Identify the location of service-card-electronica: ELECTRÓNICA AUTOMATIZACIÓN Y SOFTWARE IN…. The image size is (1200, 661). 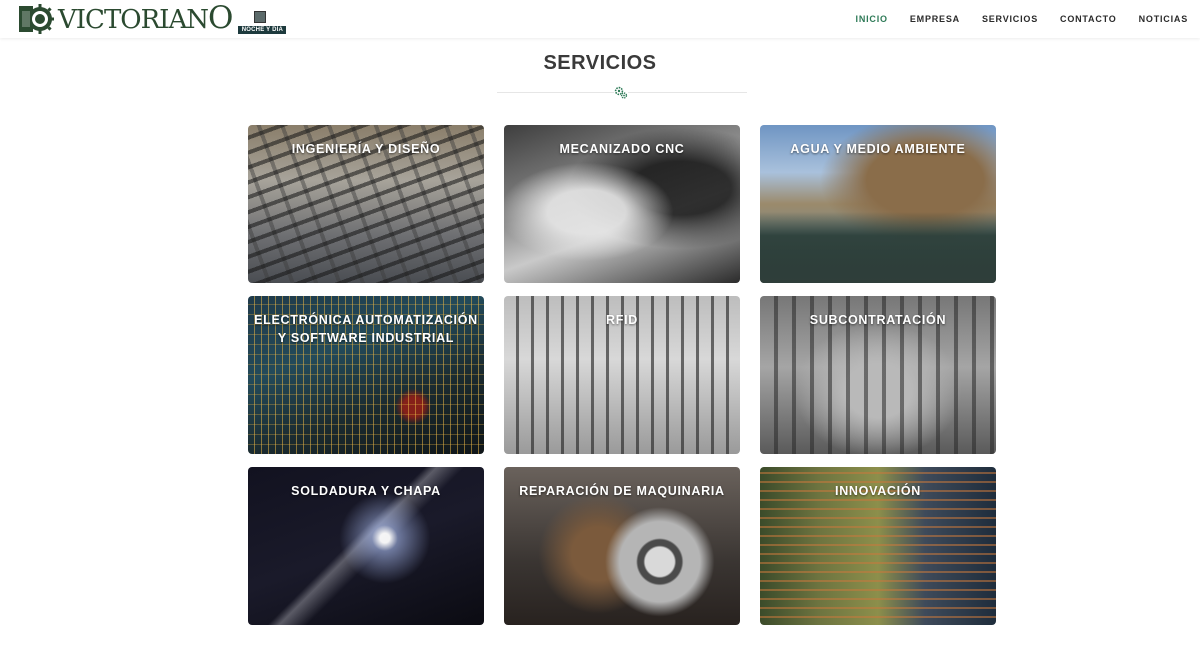
(366, 375).